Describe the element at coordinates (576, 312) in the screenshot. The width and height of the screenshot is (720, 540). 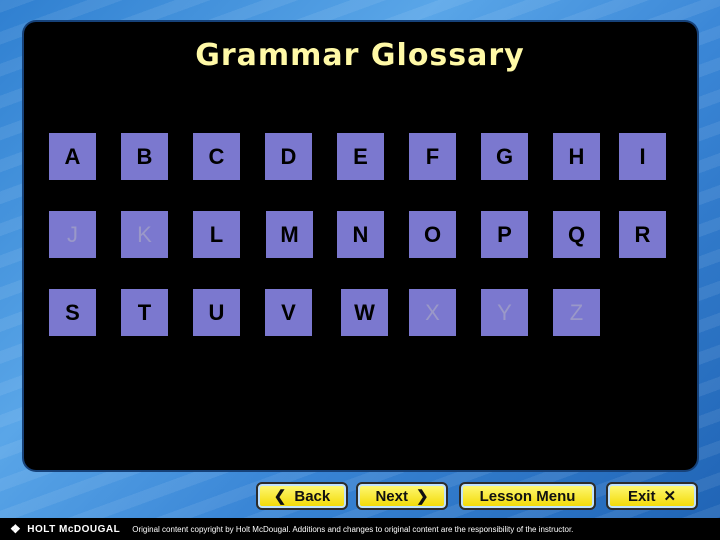
I see `letter-z-button: Z` at that location.